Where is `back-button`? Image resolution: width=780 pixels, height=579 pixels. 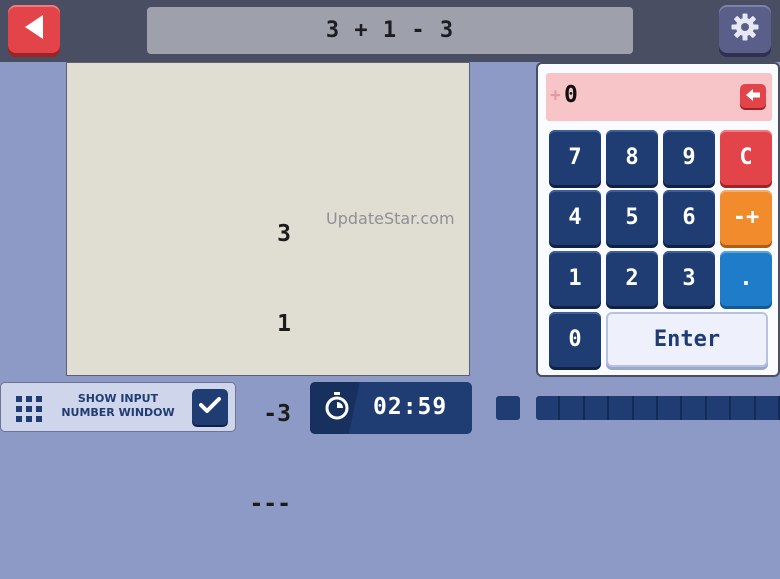
back-button is located at coordinates (34, 29).